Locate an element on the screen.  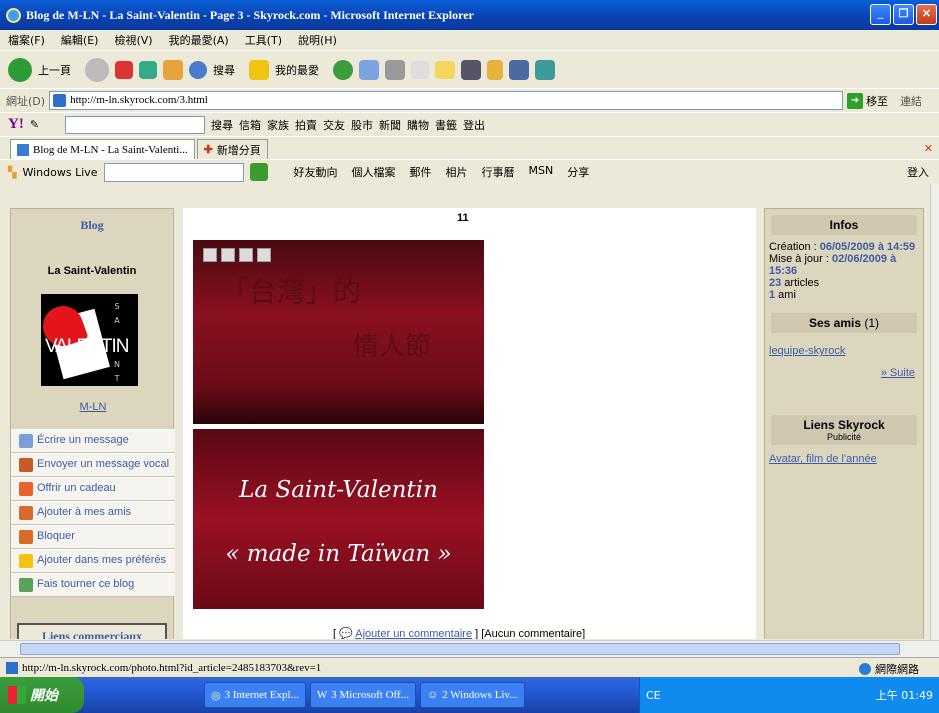
windows-live-brand: Windows Live is located at coordinates (59, 172).